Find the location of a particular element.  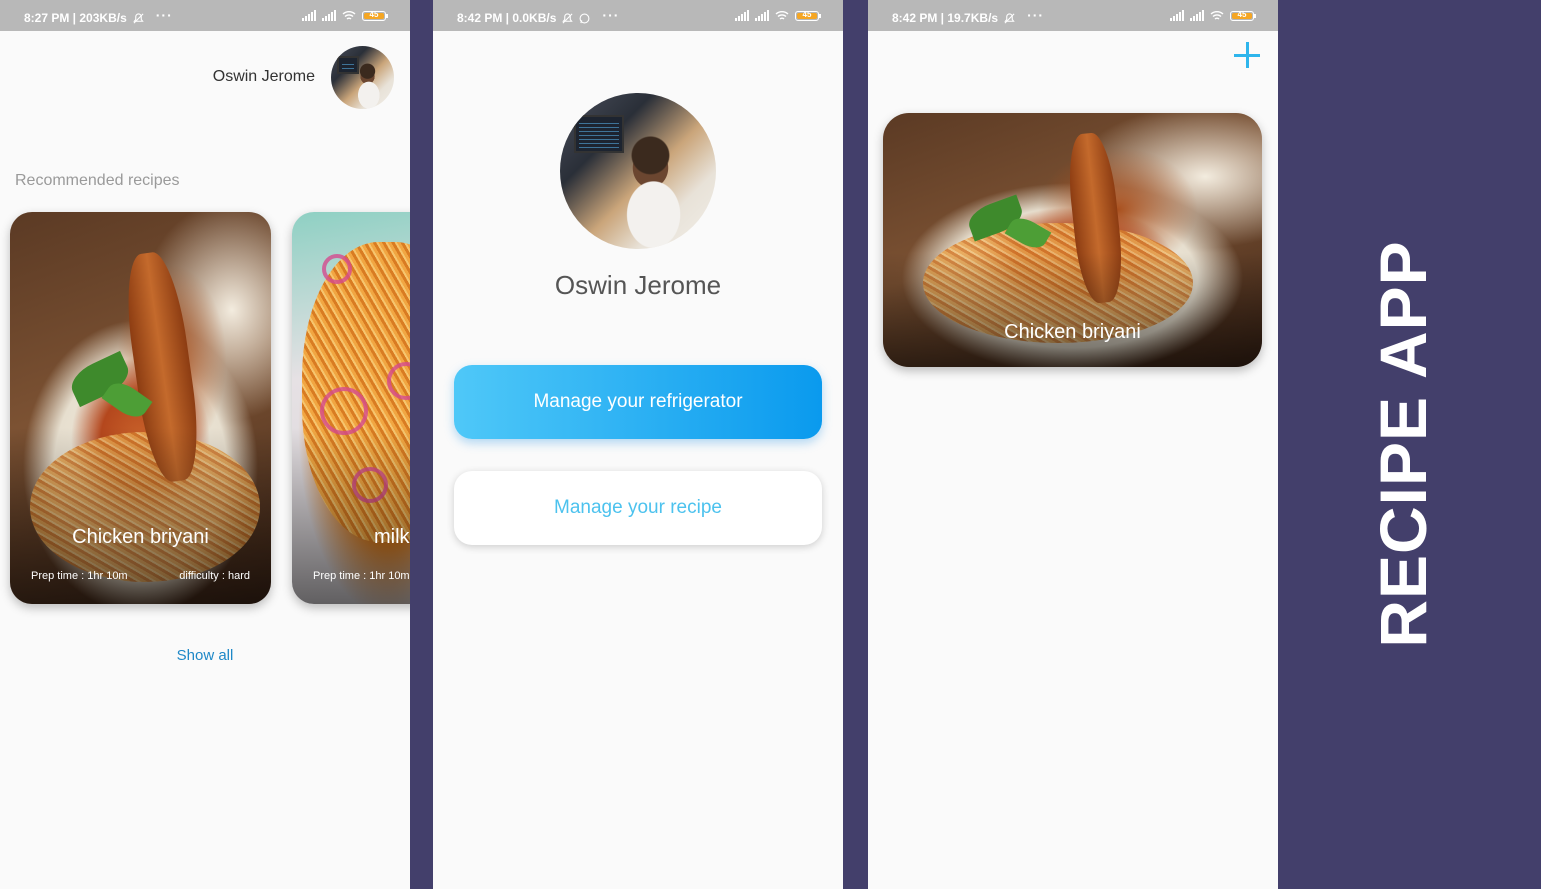

difficulty: difficulty : hard is located at coordinates (214, 576).